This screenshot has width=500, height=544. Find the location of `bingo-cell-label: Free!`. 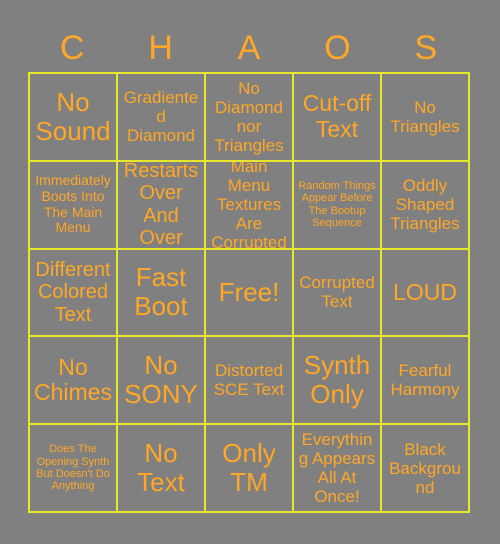

bingo-cell-label: Free! is located at coordinates (249, 291).